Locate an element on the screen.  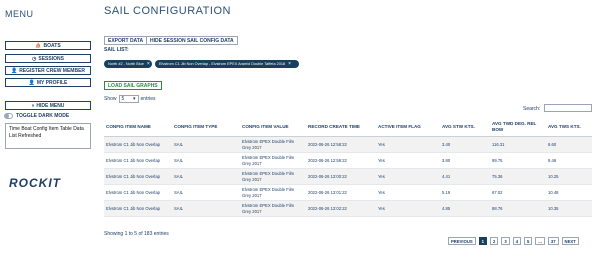
sail-chip-north: North #2 - North Blue × is located at coordinates (128, 64).